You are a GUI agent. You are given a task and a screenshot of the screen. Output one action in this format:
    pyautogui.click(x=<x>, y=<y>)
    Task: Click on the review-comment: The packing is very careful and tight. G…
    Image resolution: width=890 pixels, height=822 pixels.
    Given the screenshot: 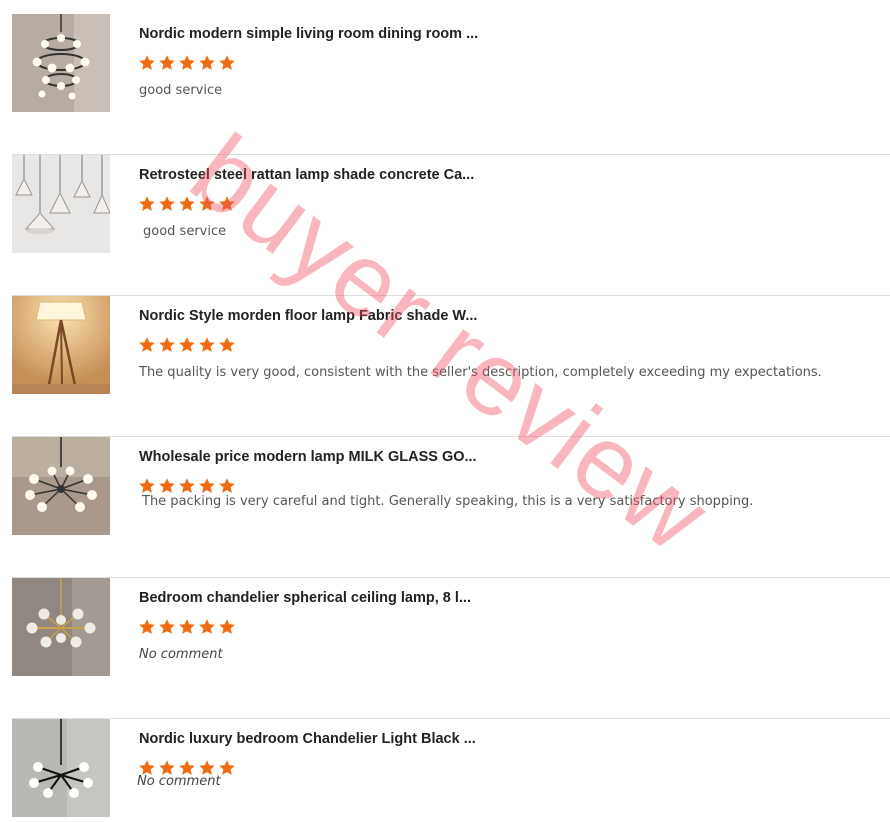 What is the action you would take?
    pyautogui.click(x=448, y=501)
    